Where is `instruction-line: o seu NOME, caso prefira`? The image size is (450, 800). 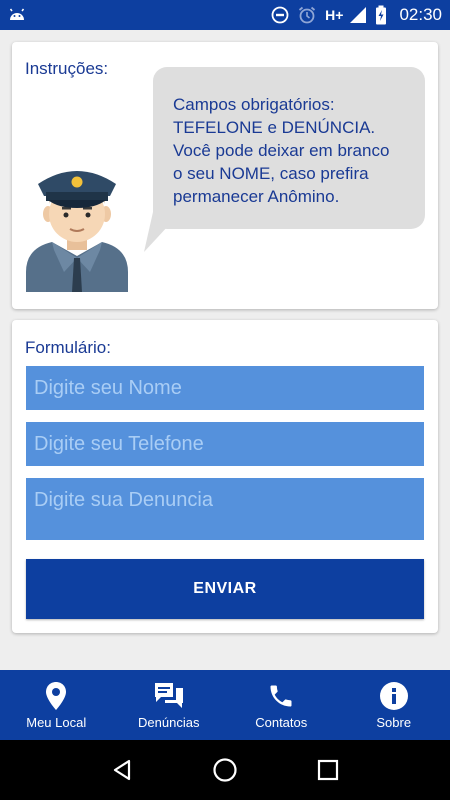 instruction-line: o seu NOME, caso prefira is located at coordinates (271, 173).